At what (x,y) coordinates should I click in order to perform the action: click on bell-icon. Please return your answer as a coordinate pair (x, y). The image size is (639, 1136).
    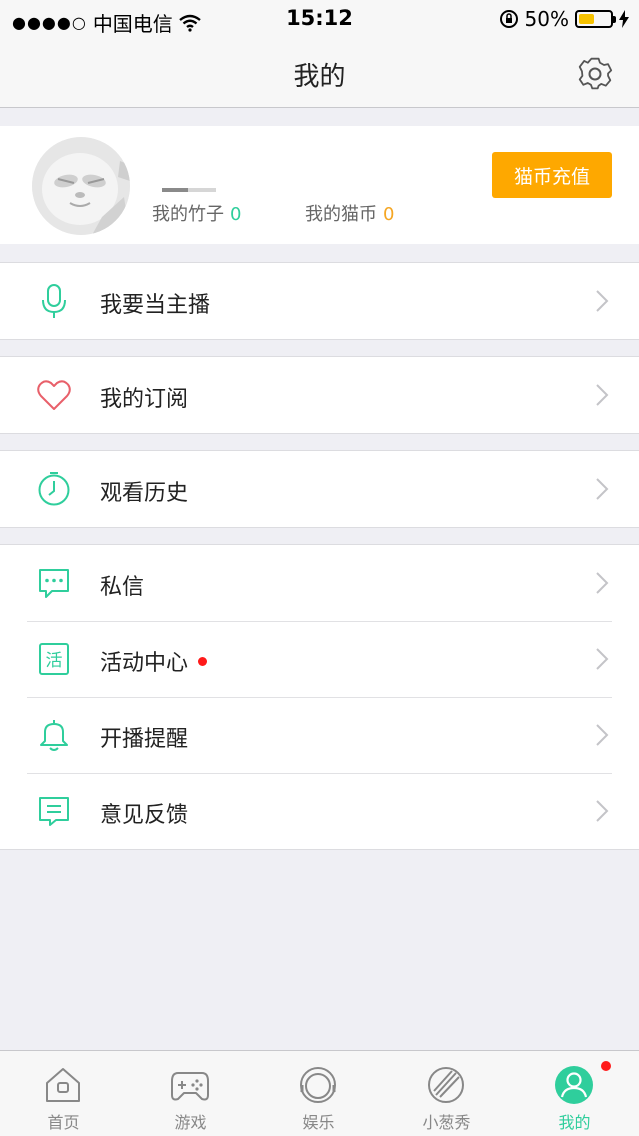
    Looking at the image, I should click on (54, 735).